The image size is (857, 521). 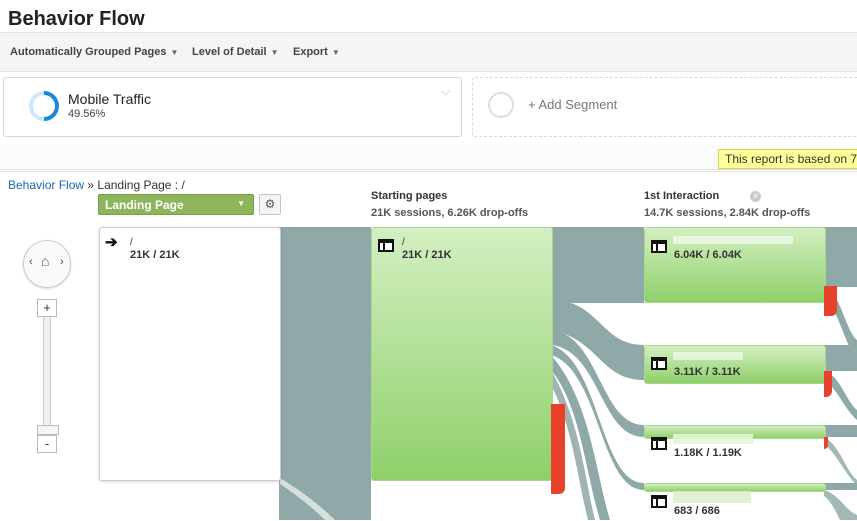 What do you see at coordinates (47, 444) in the screenshot?
I see `zoom-out-button: -` at bounding box center [47, 444].